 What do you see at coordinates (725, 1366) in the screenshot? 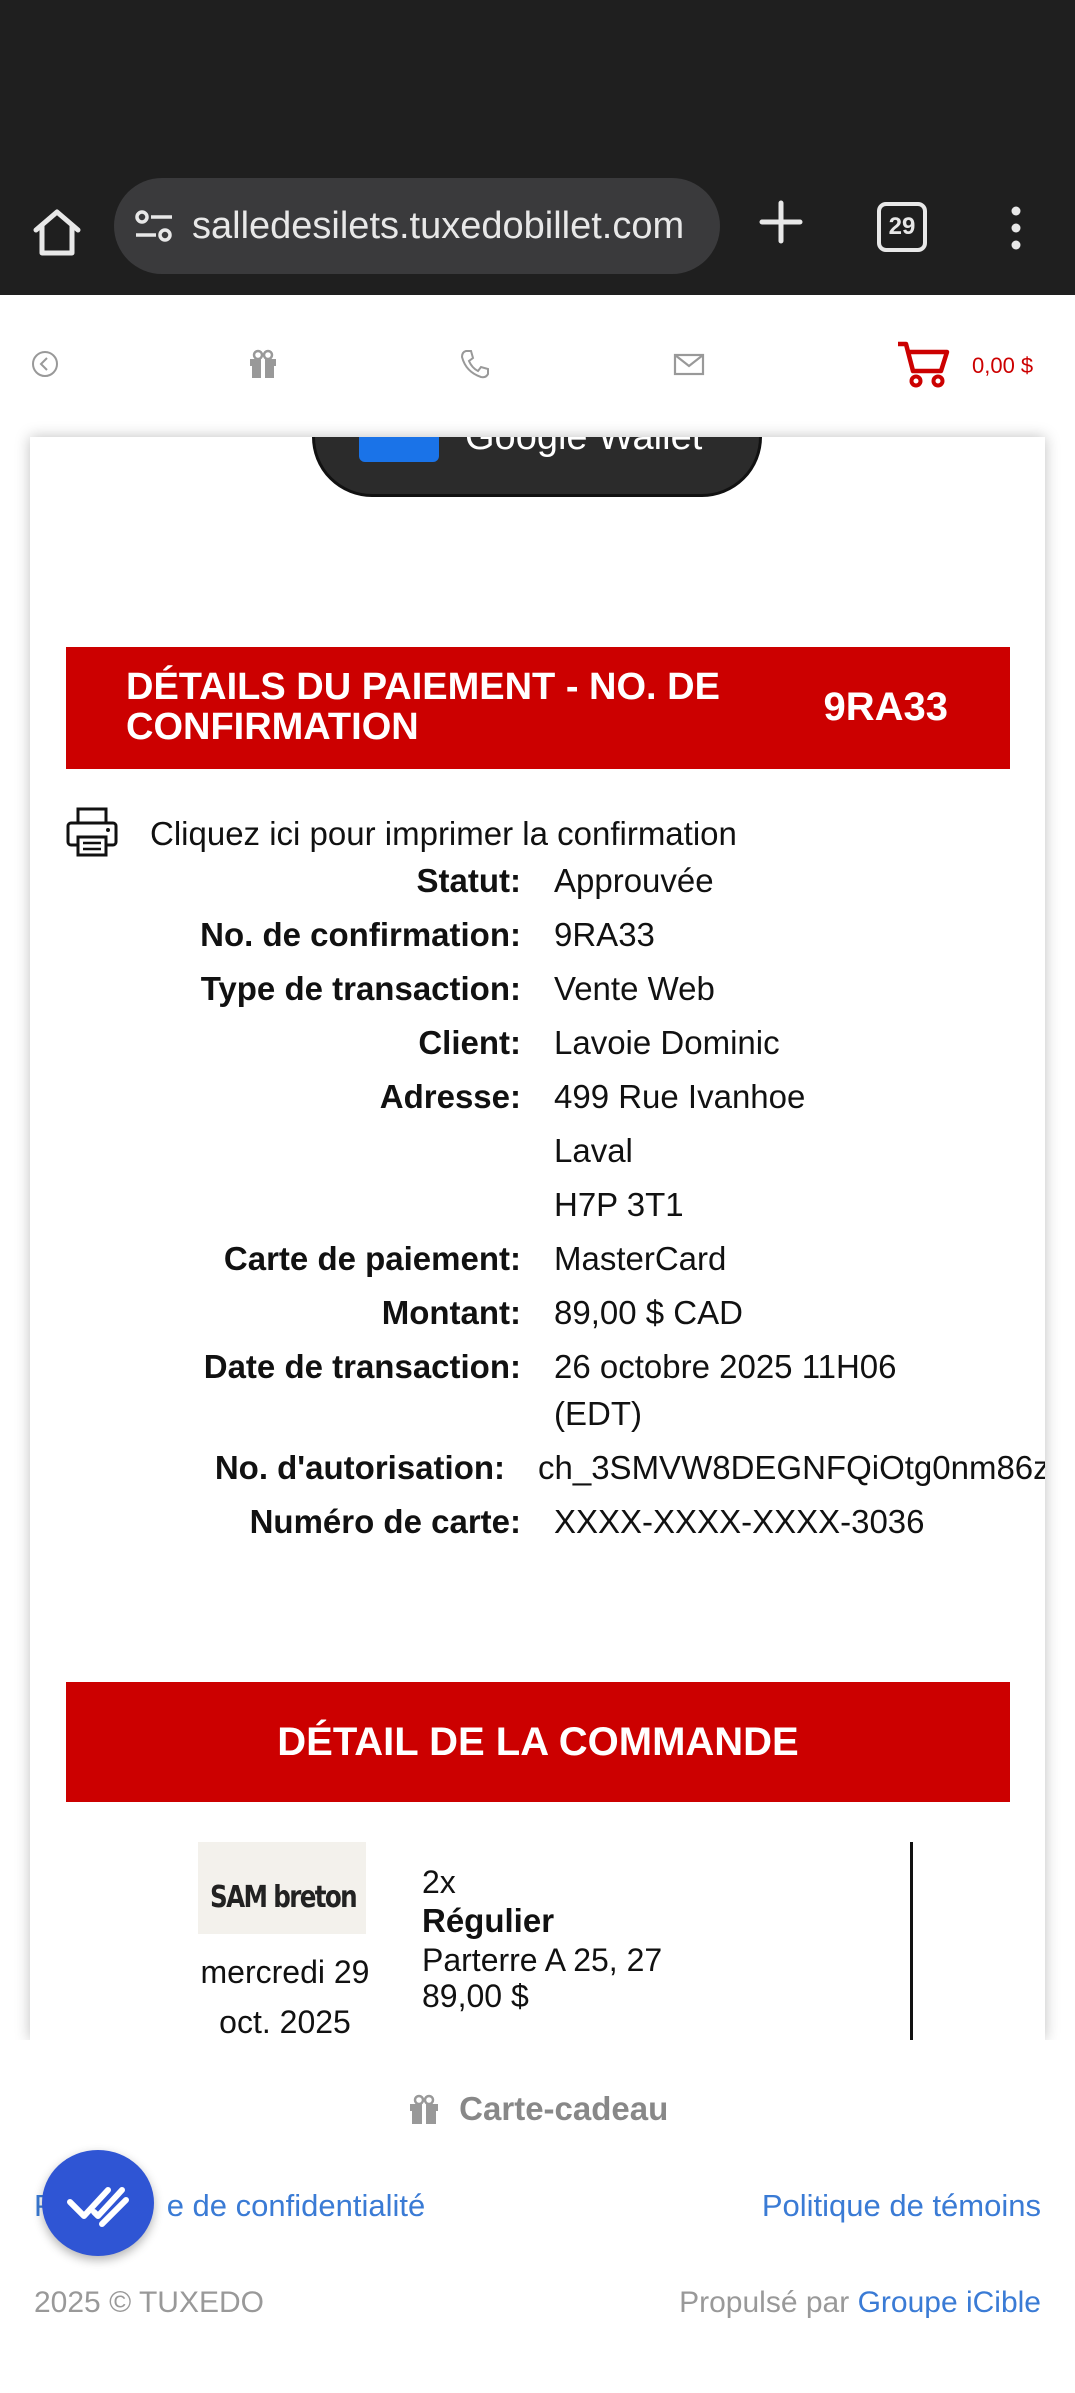
I see `detail-value: 26 octobre 2025 11H06` at bounding box center [725, 1366].